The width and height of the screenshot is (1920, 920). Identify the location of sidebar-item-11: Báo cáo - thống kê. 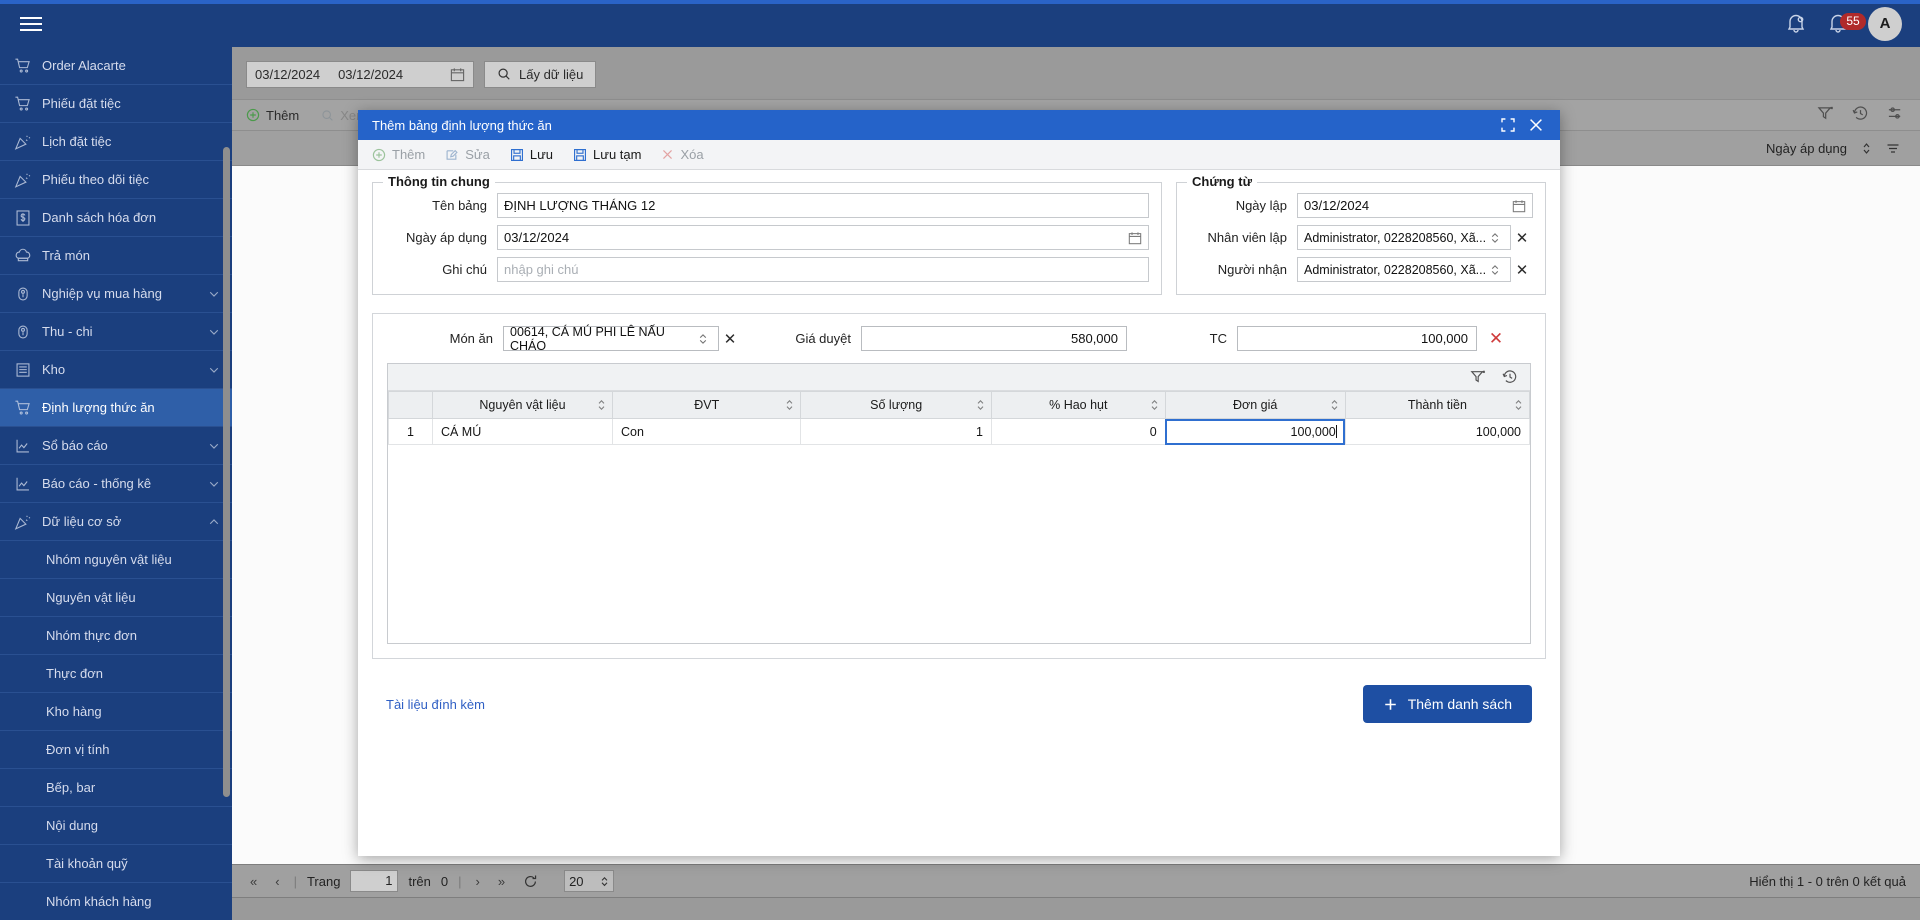
(116, 484).